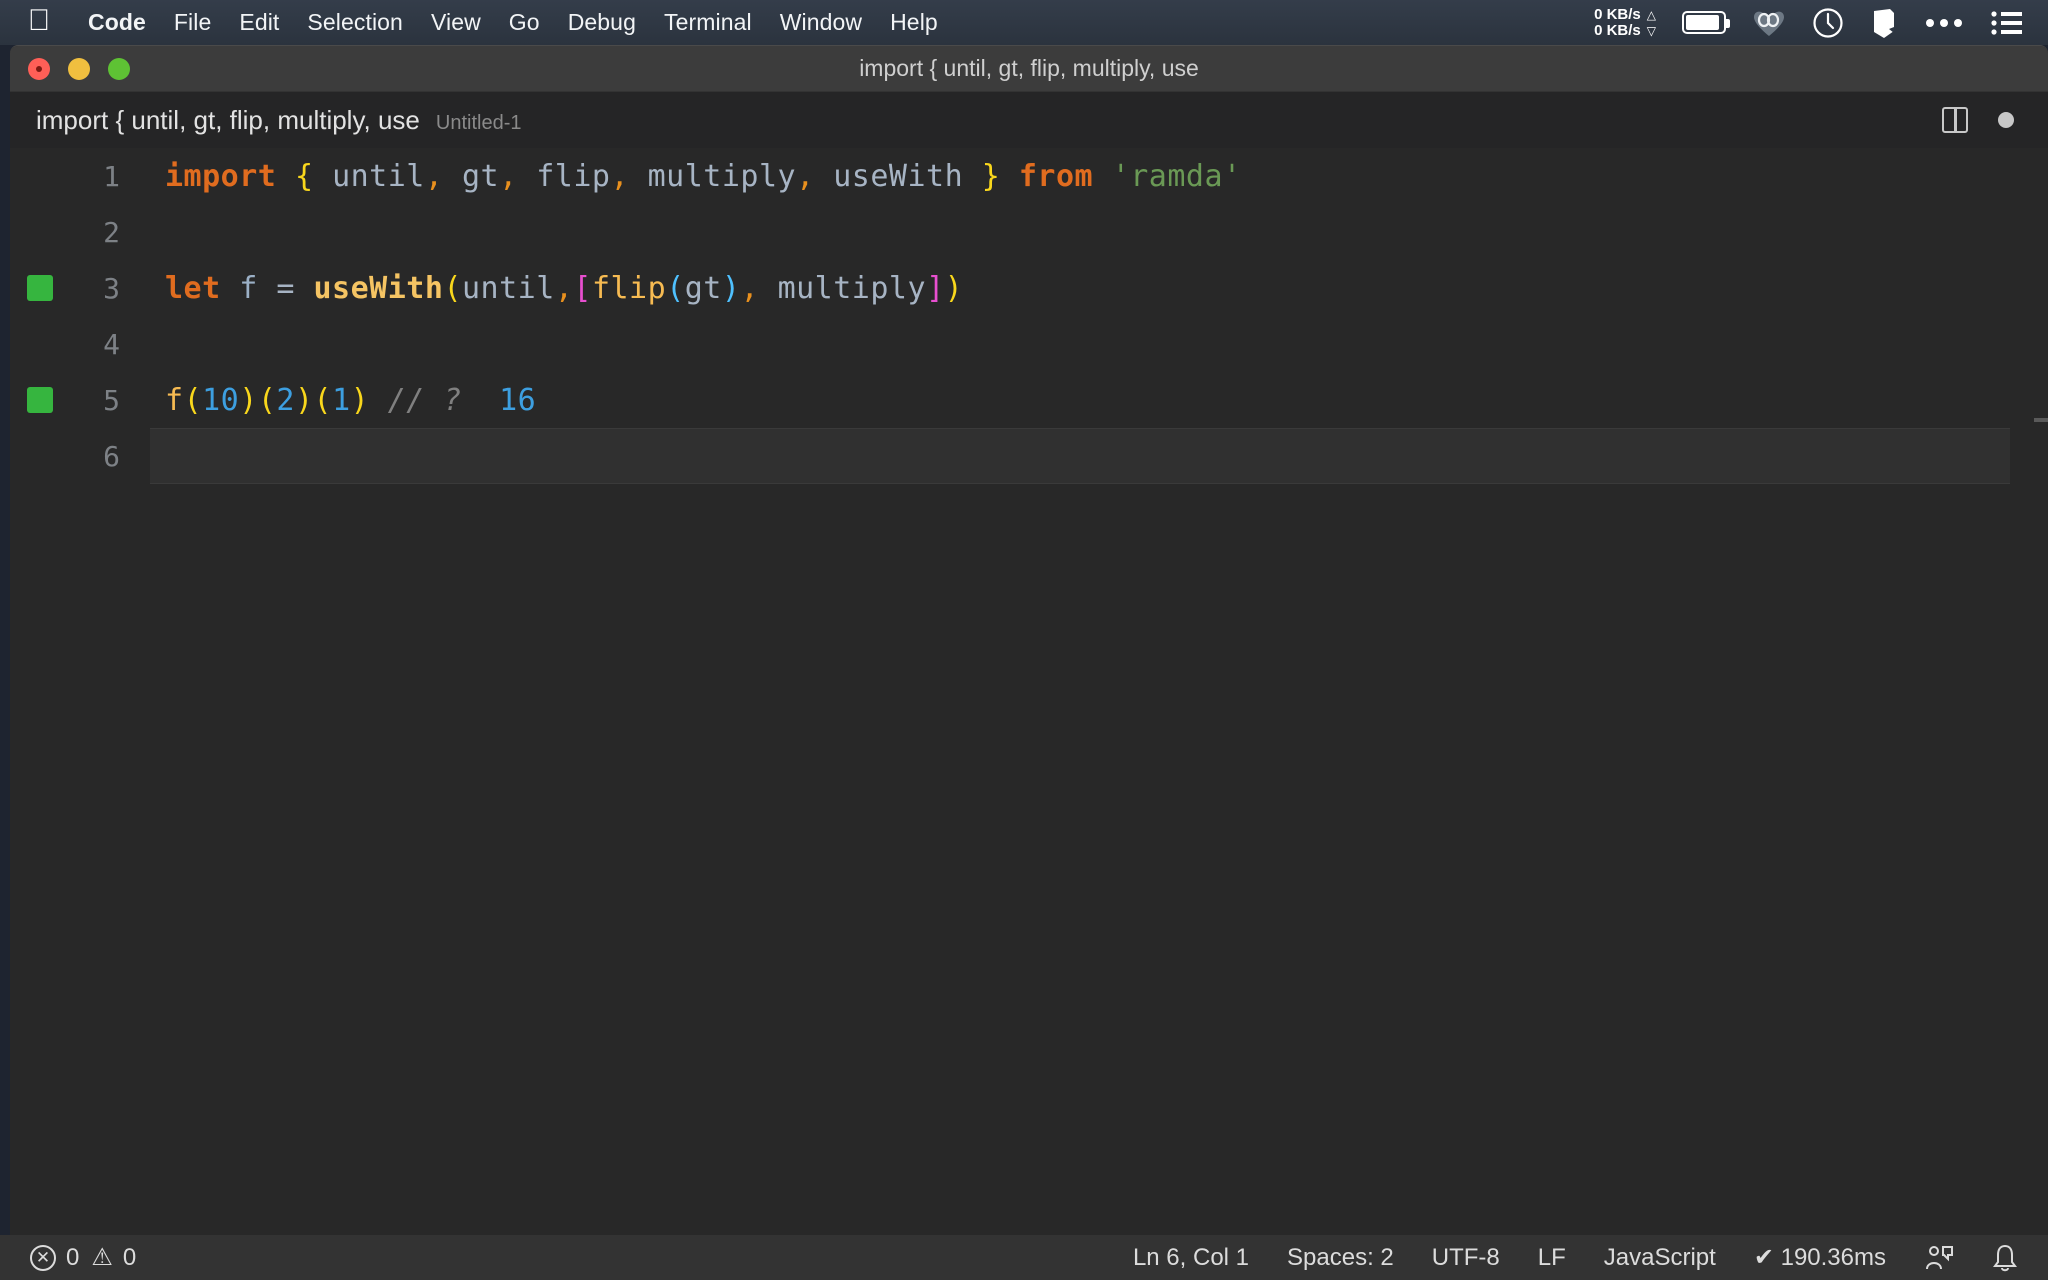 Image resolution: width=2048 pixels, height=1280 pixels. I want to click on menu-item-window: Window, so click(821, 22).